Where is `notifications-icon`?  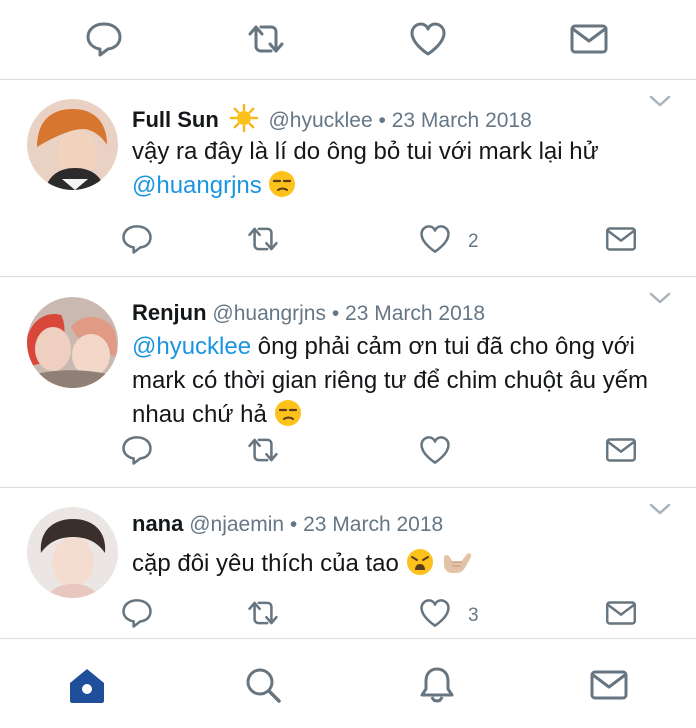 notifications-icon is located at coordinates (437, 685).